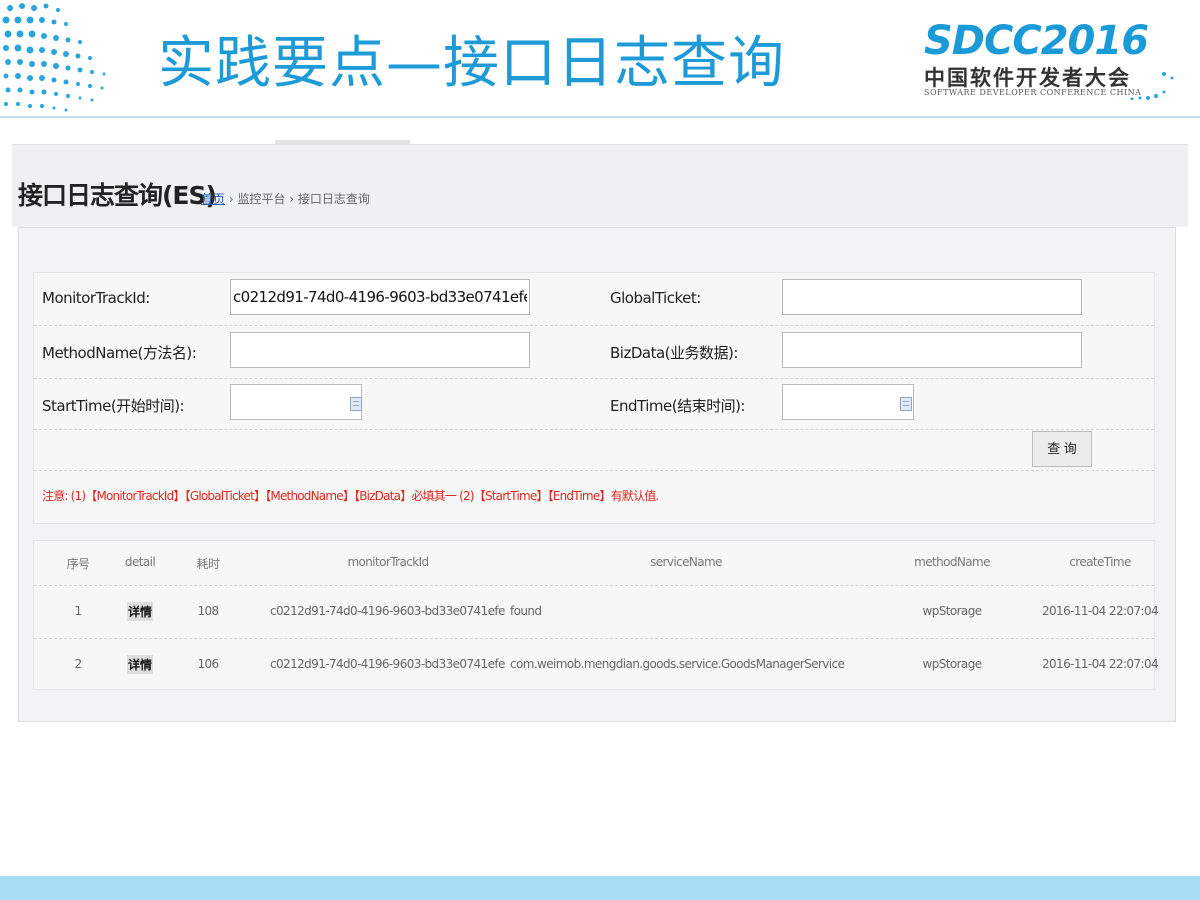 This screenshot has width=1200, height=900. I want to click on monitor-track-id-label: MonitorTrackId:, so click(96, 298).